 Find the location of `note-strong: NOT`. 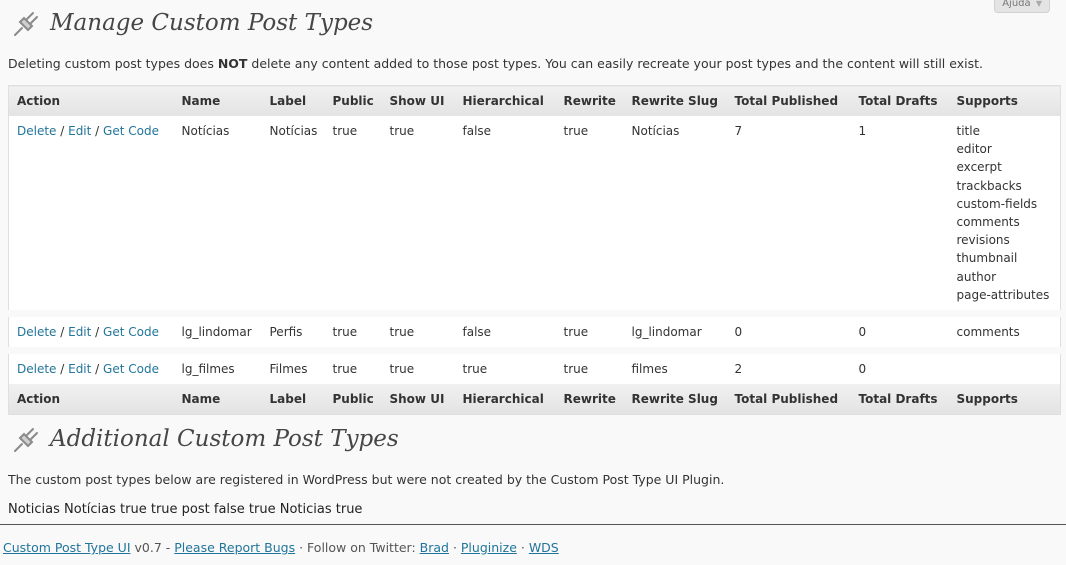

note-strong: NOT is located at coordinates (232, 63).